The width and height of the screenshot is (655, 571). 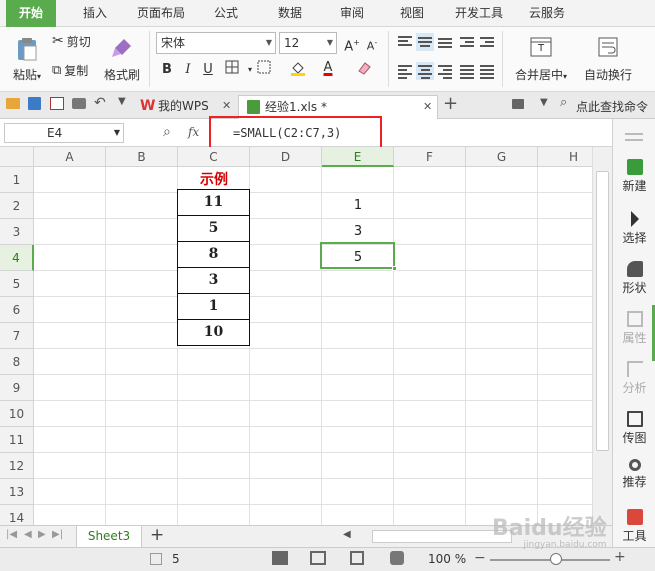 What do you see at coordinates (547, 13) in the screenshot?
I see `tab-cloud: 云服务` at bounding box center [547, 13].